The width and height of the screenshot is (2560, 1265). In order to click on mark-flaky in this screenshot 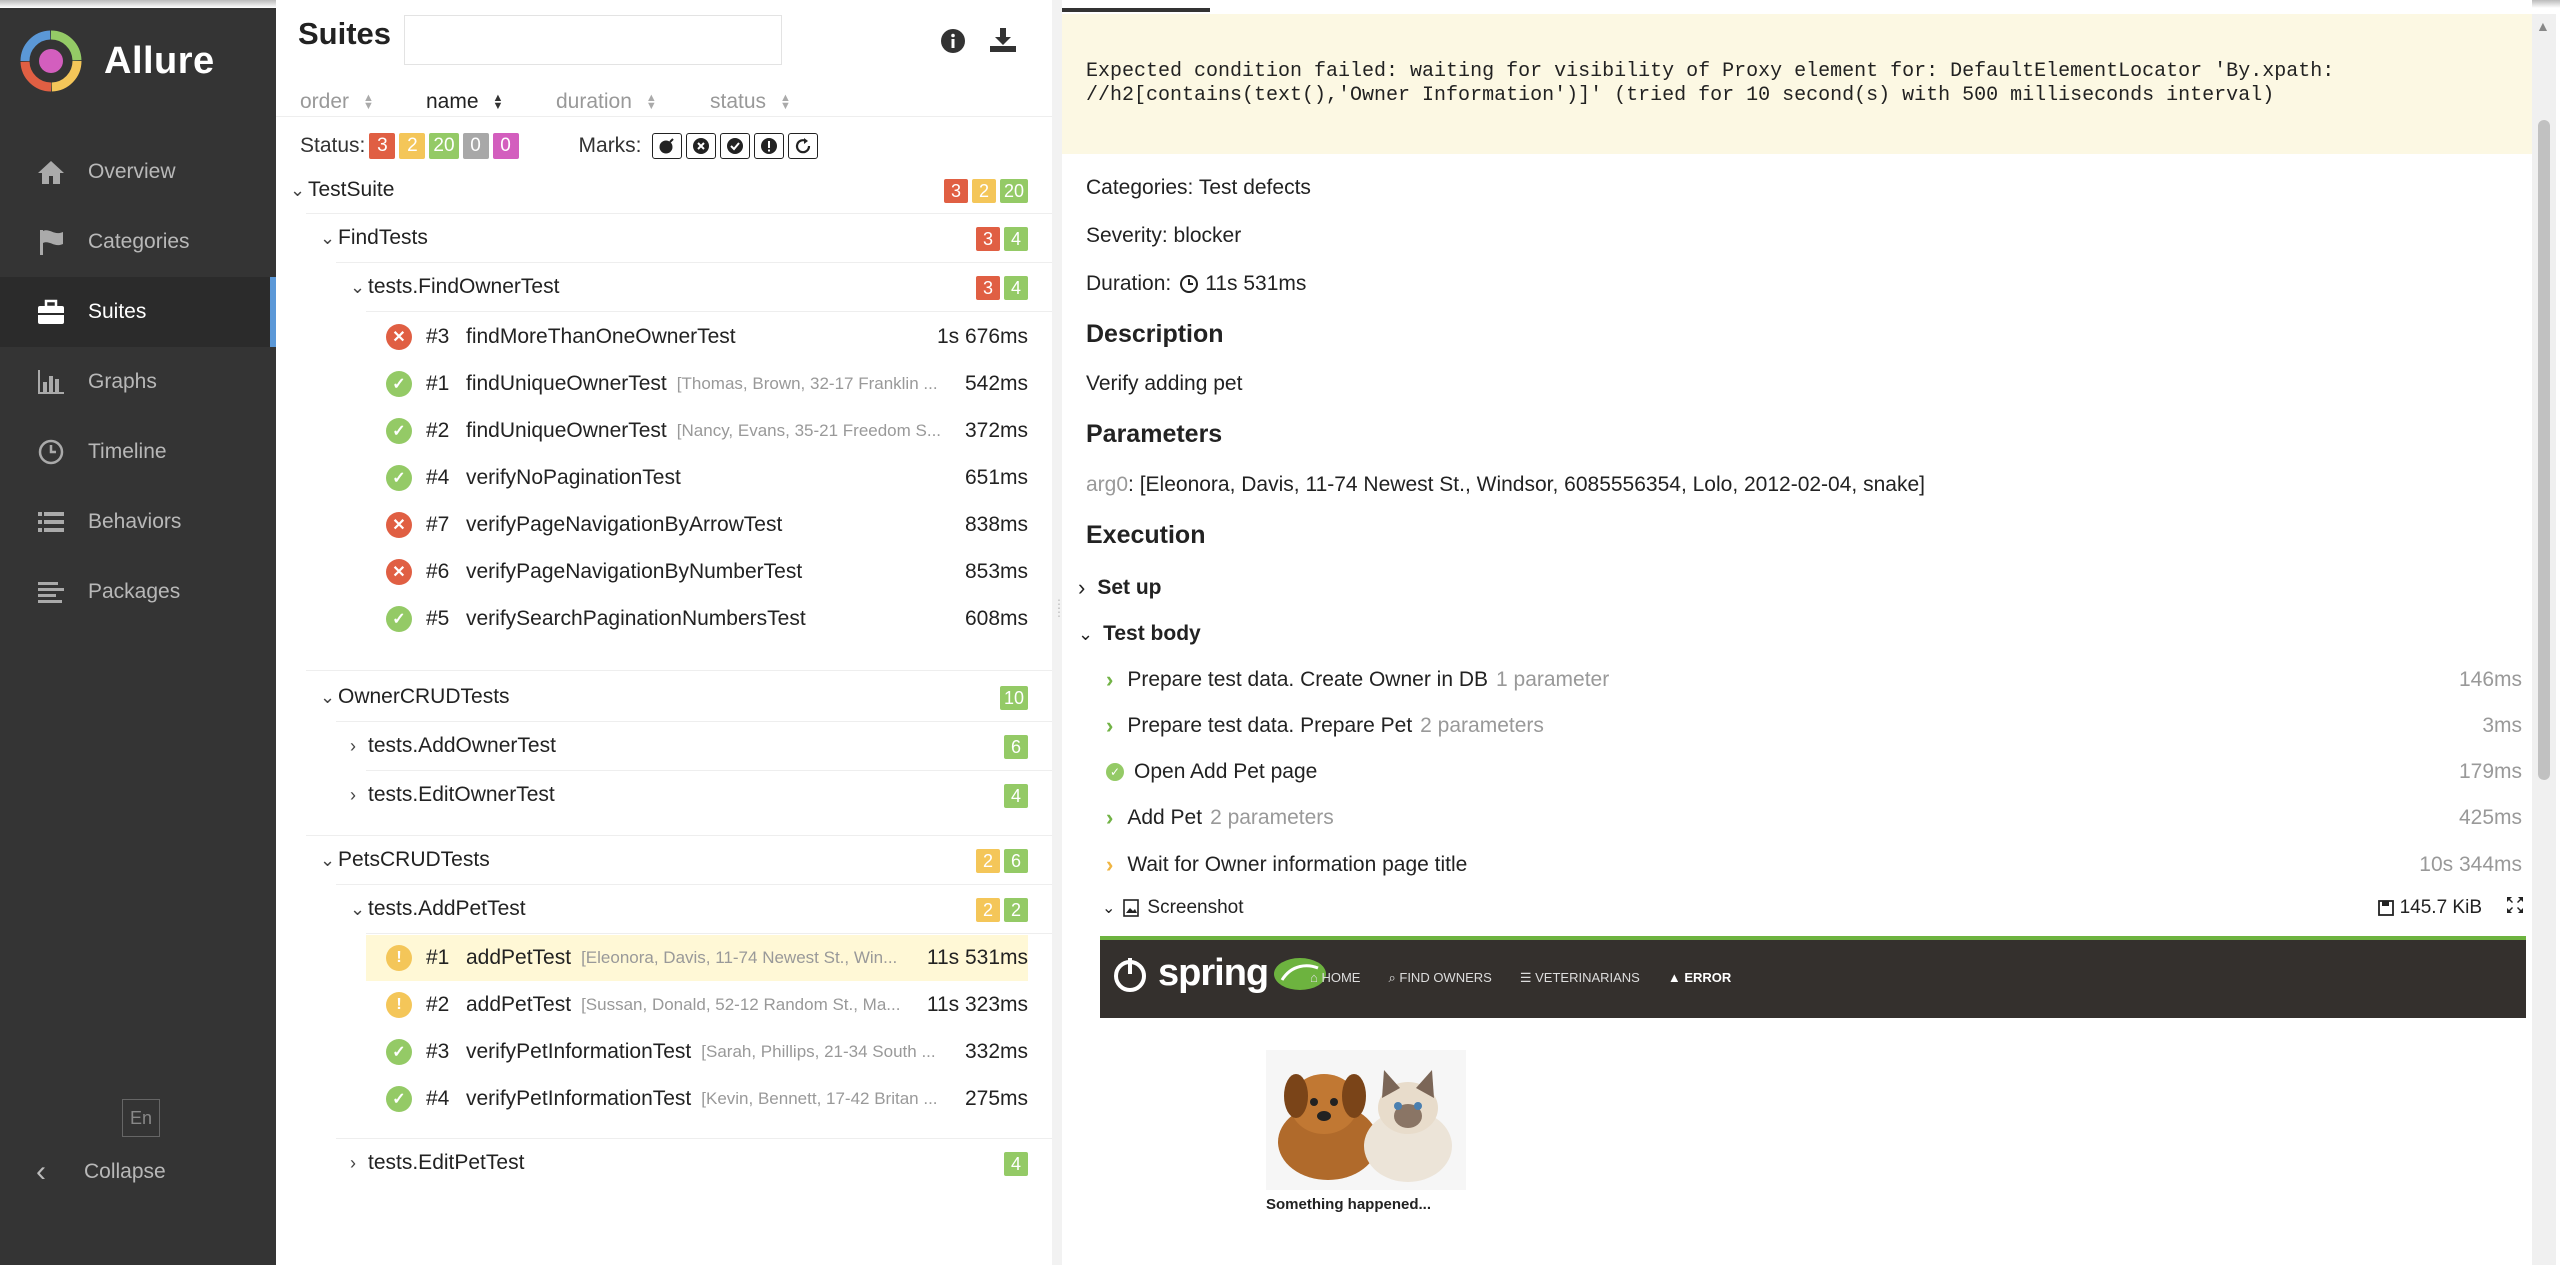, I will do `click(666, 146)`.